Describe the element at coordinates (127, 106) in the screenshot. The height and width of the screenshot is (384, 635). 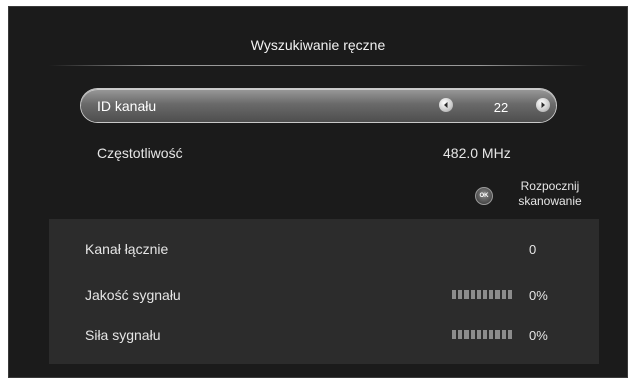
I see `channel-id-label: ID kanału` at that location.